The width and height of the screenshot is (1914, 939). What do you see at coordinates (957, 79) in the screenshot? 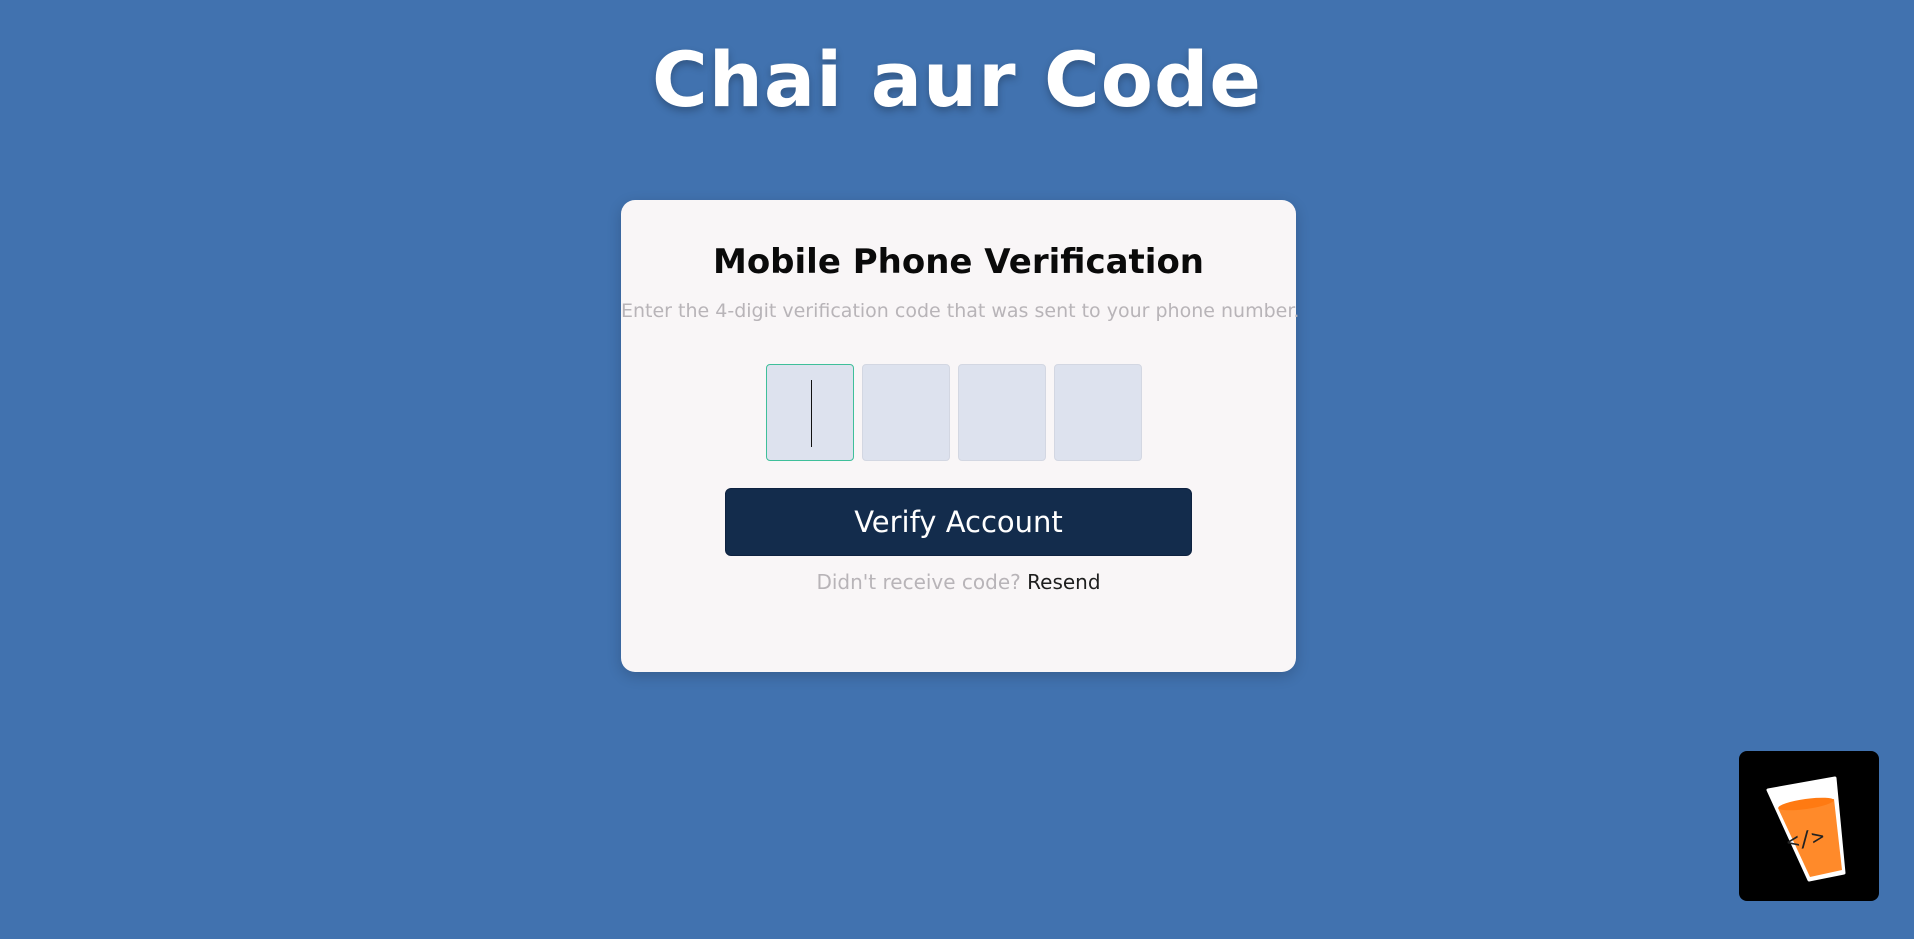
I see `site-title: Chai aur Code` at bounding box center [957, 79].